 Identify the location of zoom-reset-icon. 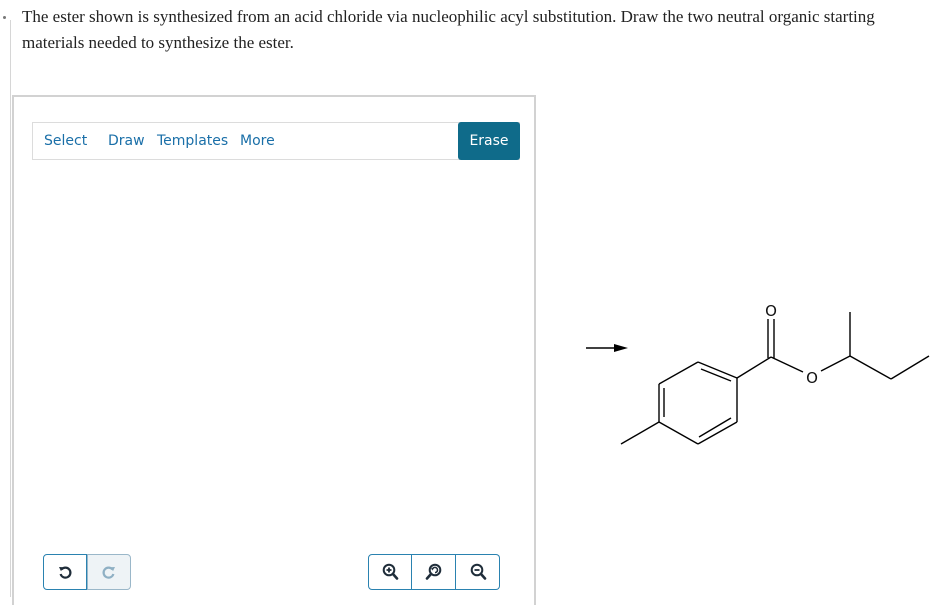
(433, 571).